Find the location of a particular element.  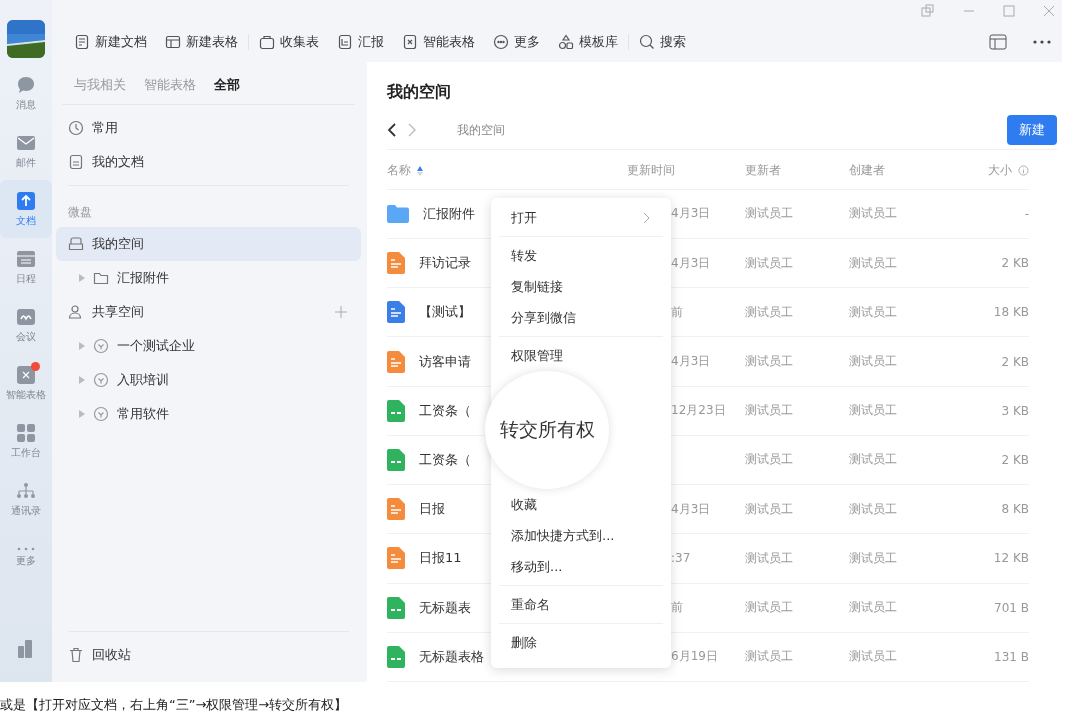

table-cell-text: 131 B is located at coordinates (1011, 656).